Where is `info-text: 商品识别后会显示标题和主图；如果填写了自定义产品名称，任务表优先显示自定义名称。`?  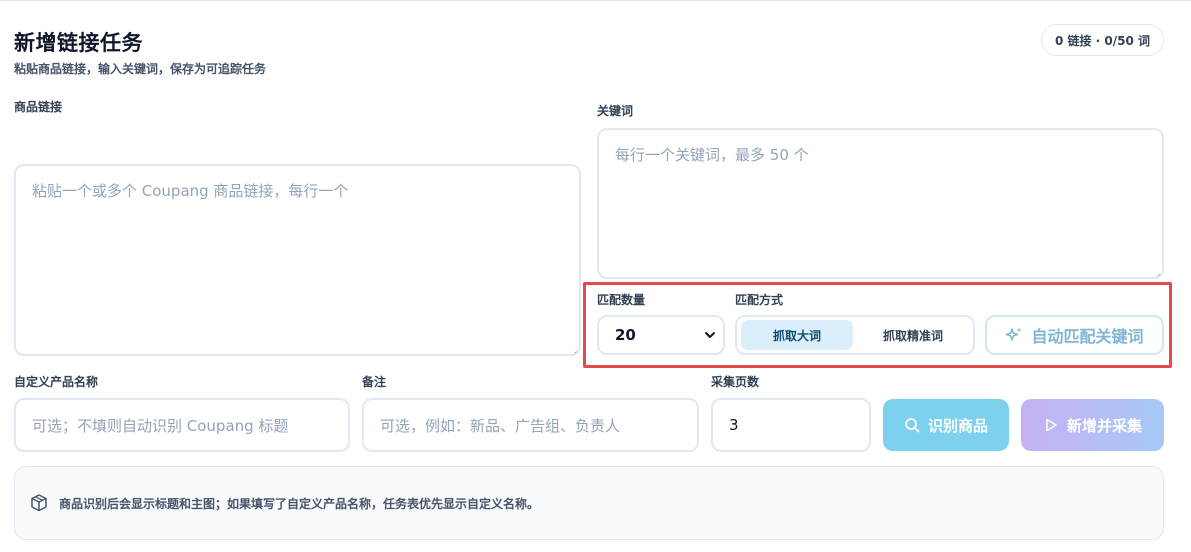
info-text: 商品识别后会显示标题和主图；如果填写了自定义产品名称，任务表优先显示自定义名称。 is located at coordinates (299, 503).